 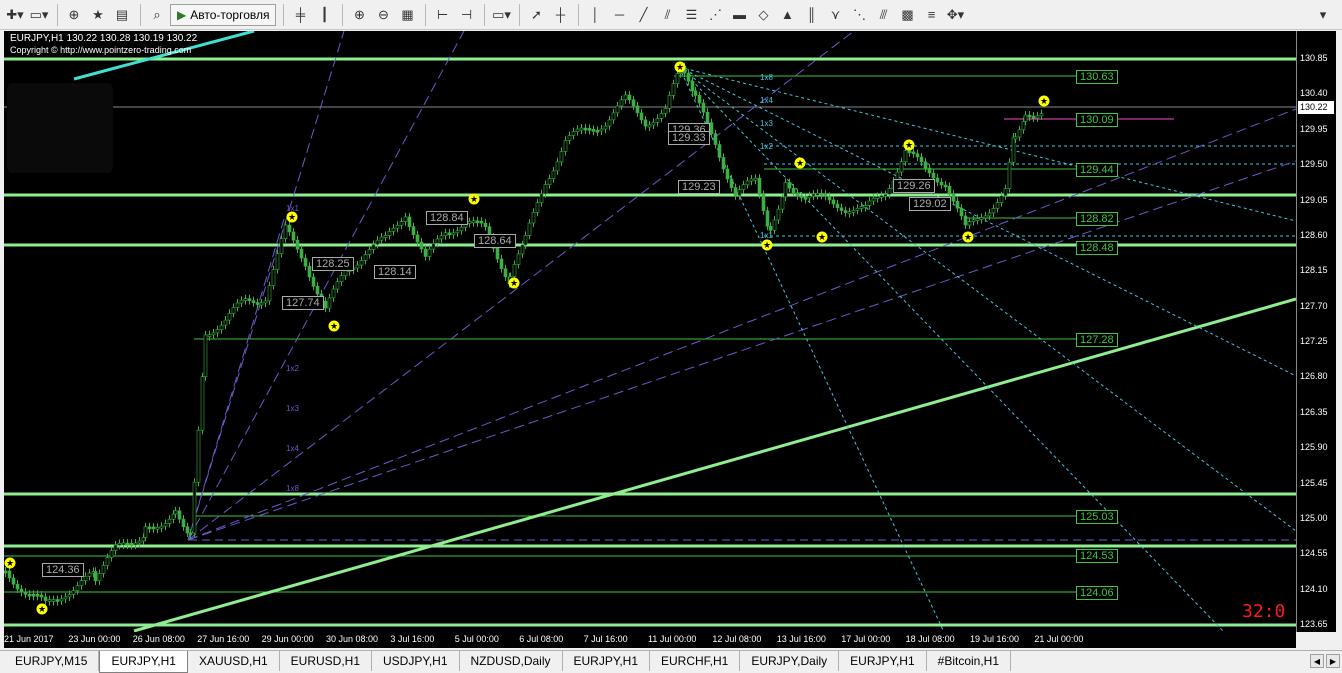 I want to click on tab-eurusd-h1: EURUSD,H1, so click(x=326, y=661).